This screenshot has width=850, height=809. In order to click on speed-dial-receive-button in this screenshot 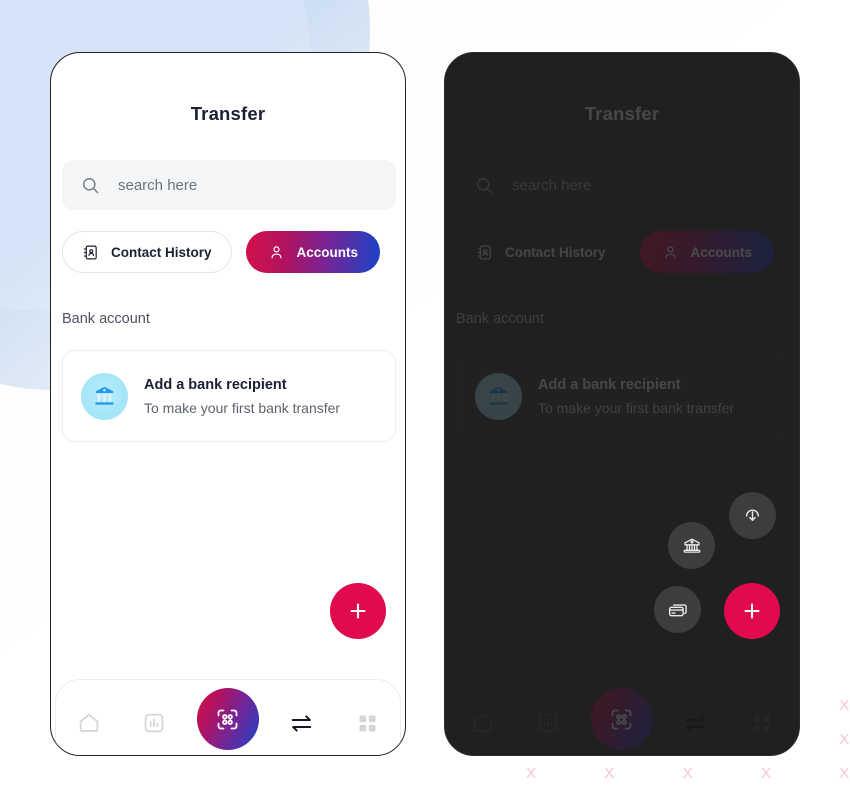, I will do `click(752, 515)`.